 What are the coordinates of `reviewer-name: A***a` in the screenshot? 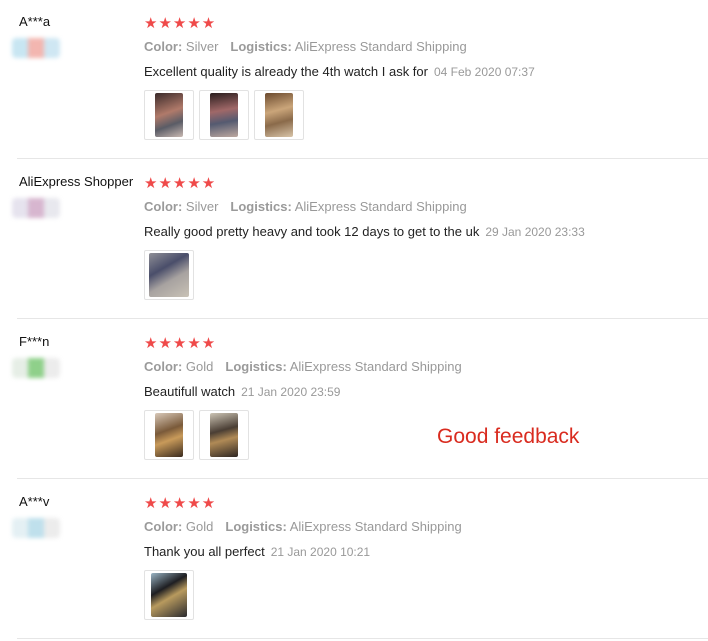 It's located at (35, 21).